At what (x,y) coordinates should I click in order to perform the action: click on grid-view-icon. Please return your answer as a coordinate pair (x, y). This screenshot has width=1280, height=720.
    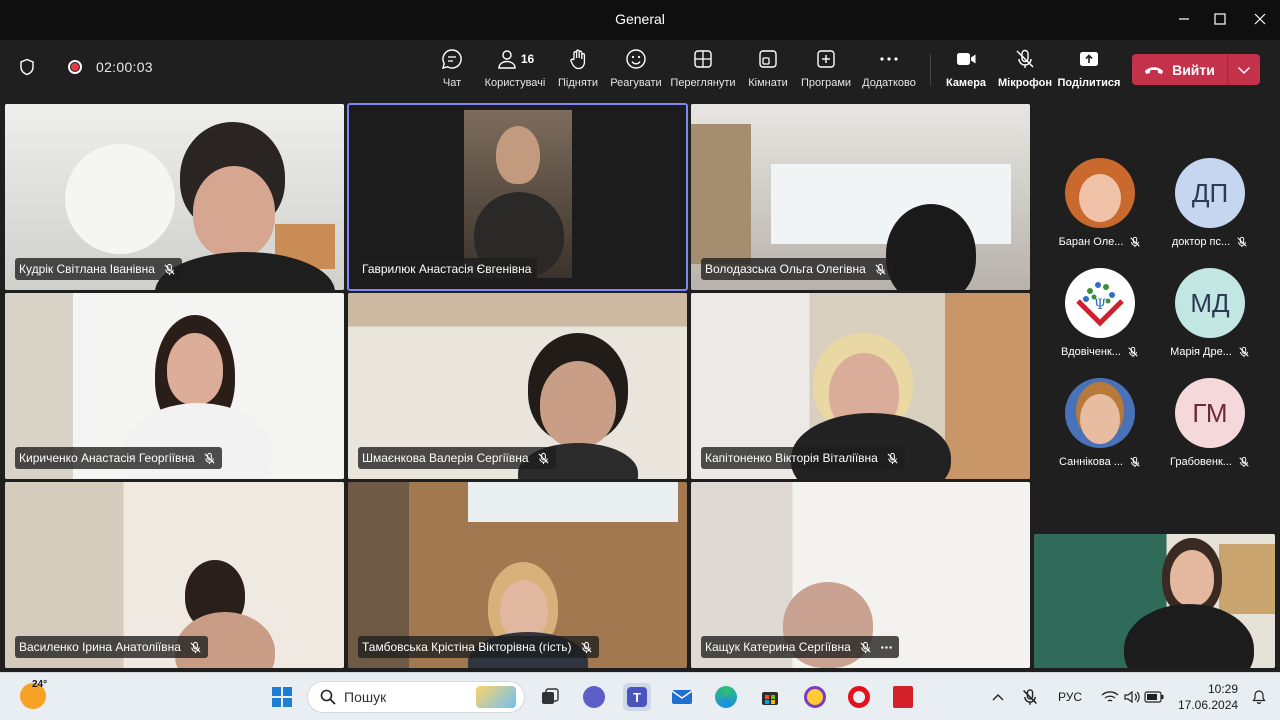
    Looking at the image, I should click on (703, 59).